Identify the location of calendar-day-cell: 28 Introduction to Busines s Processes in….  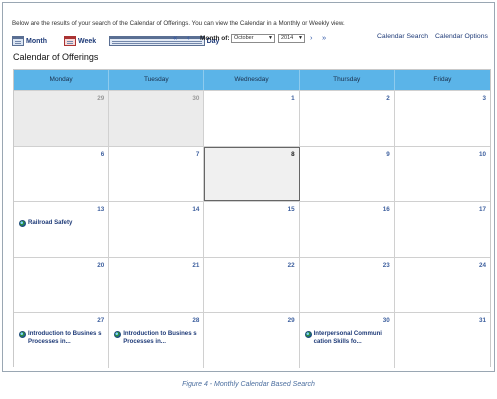
(157, 340).